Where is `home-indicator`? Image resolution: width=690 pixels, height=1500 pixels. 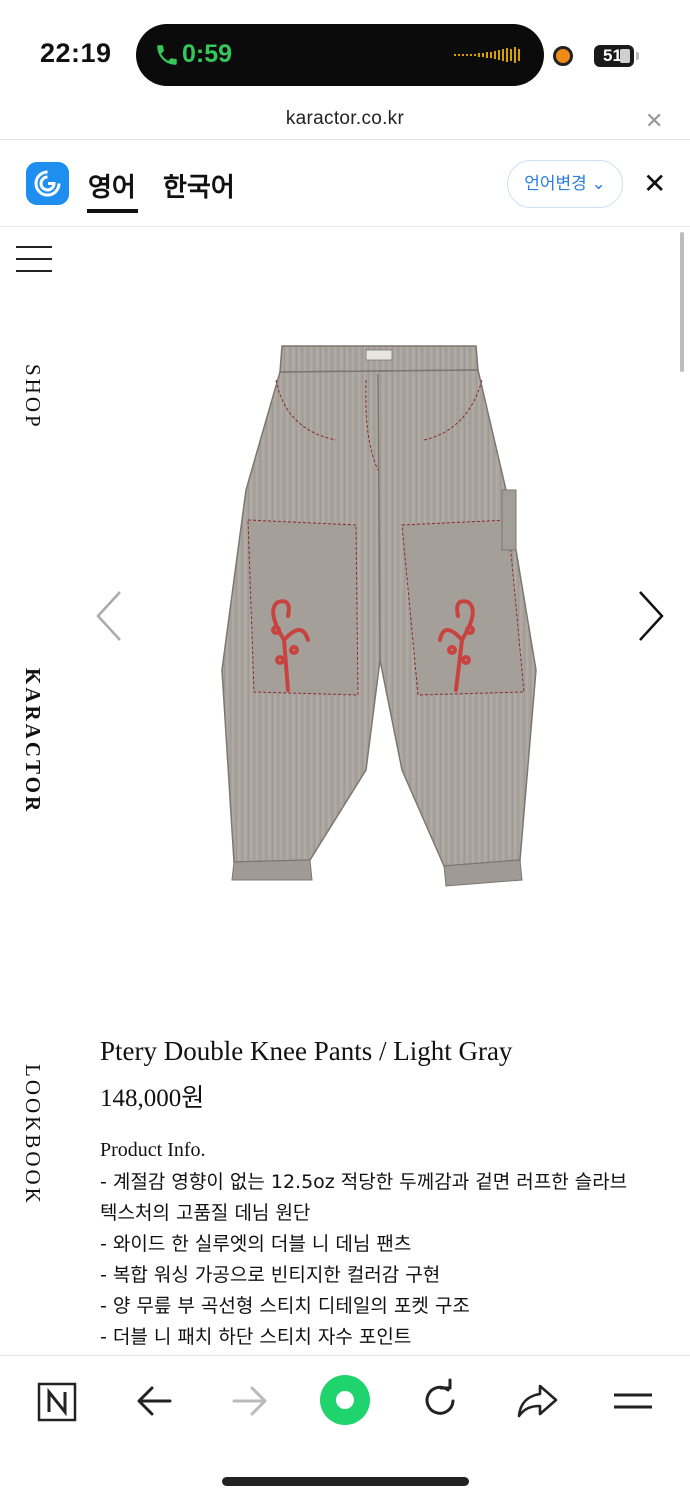 home-indicator is located at coordinates (345, 1481).